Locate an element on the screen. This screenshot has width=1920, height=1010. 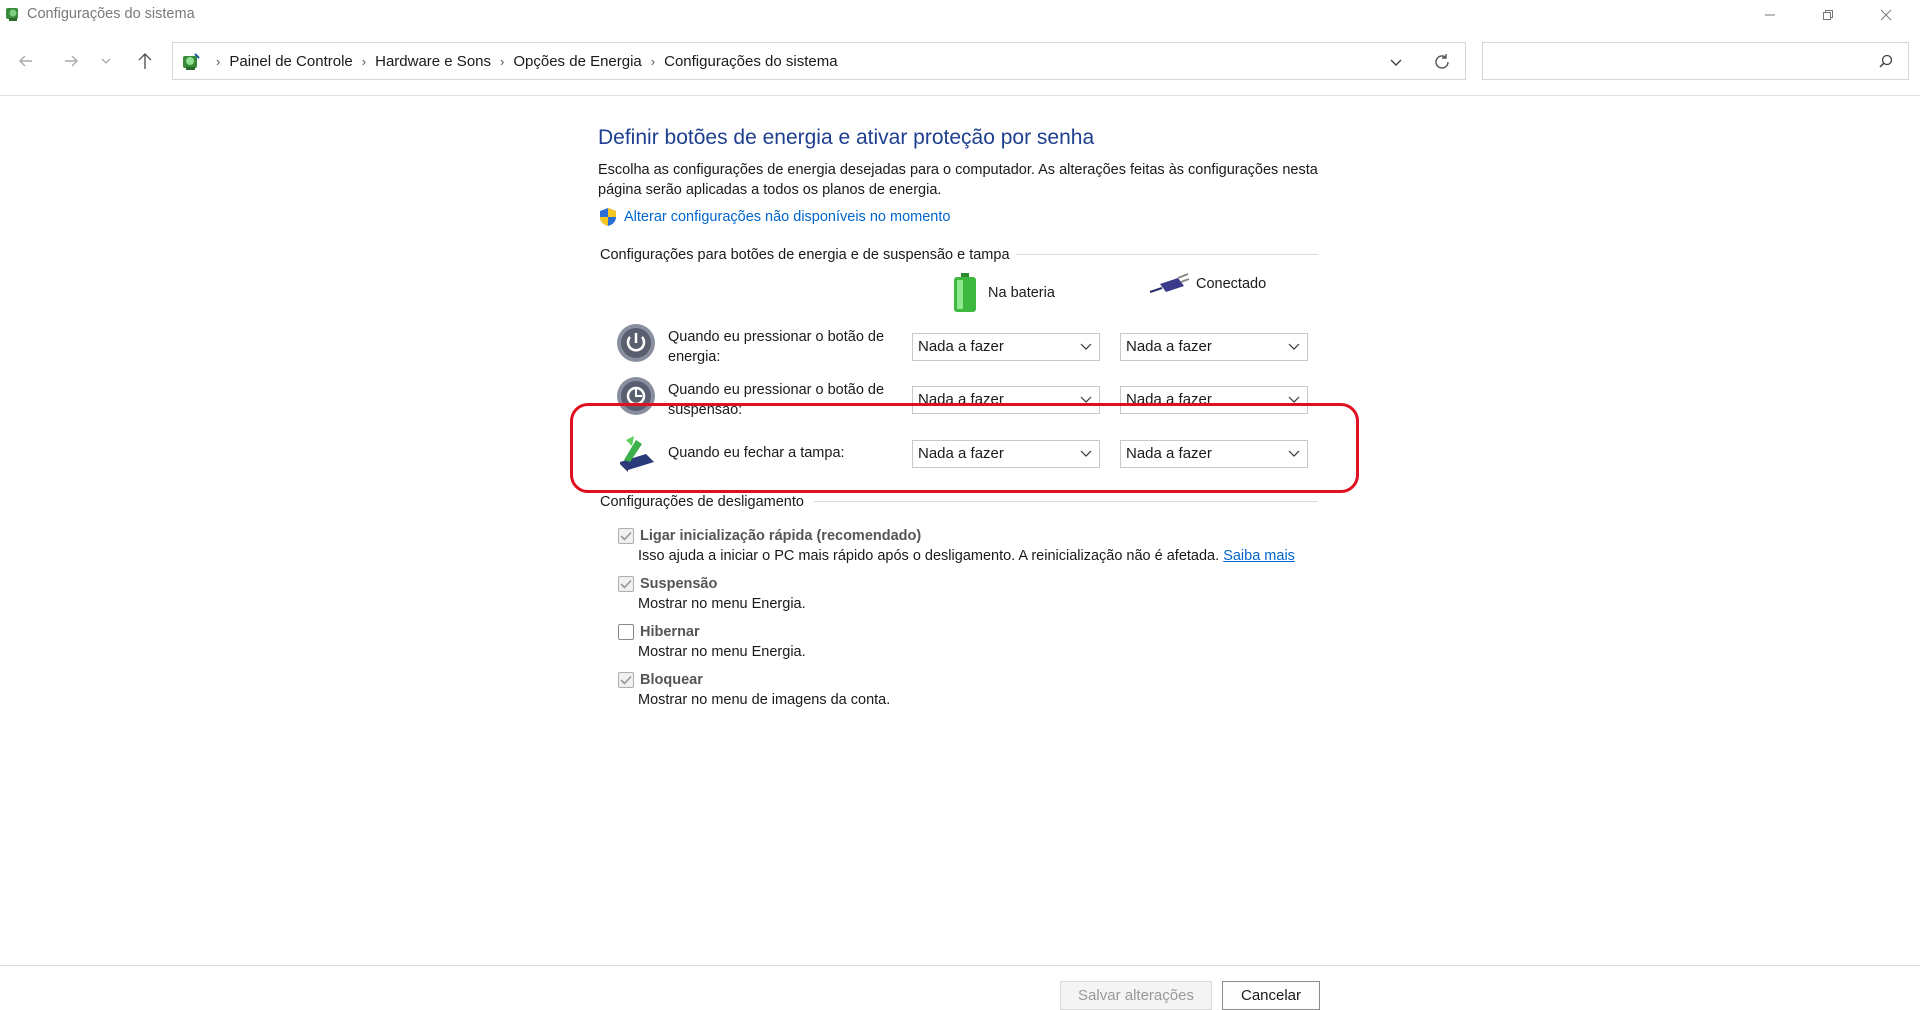
lock-option-label: Bloquear is located at coordinates (671, 680).